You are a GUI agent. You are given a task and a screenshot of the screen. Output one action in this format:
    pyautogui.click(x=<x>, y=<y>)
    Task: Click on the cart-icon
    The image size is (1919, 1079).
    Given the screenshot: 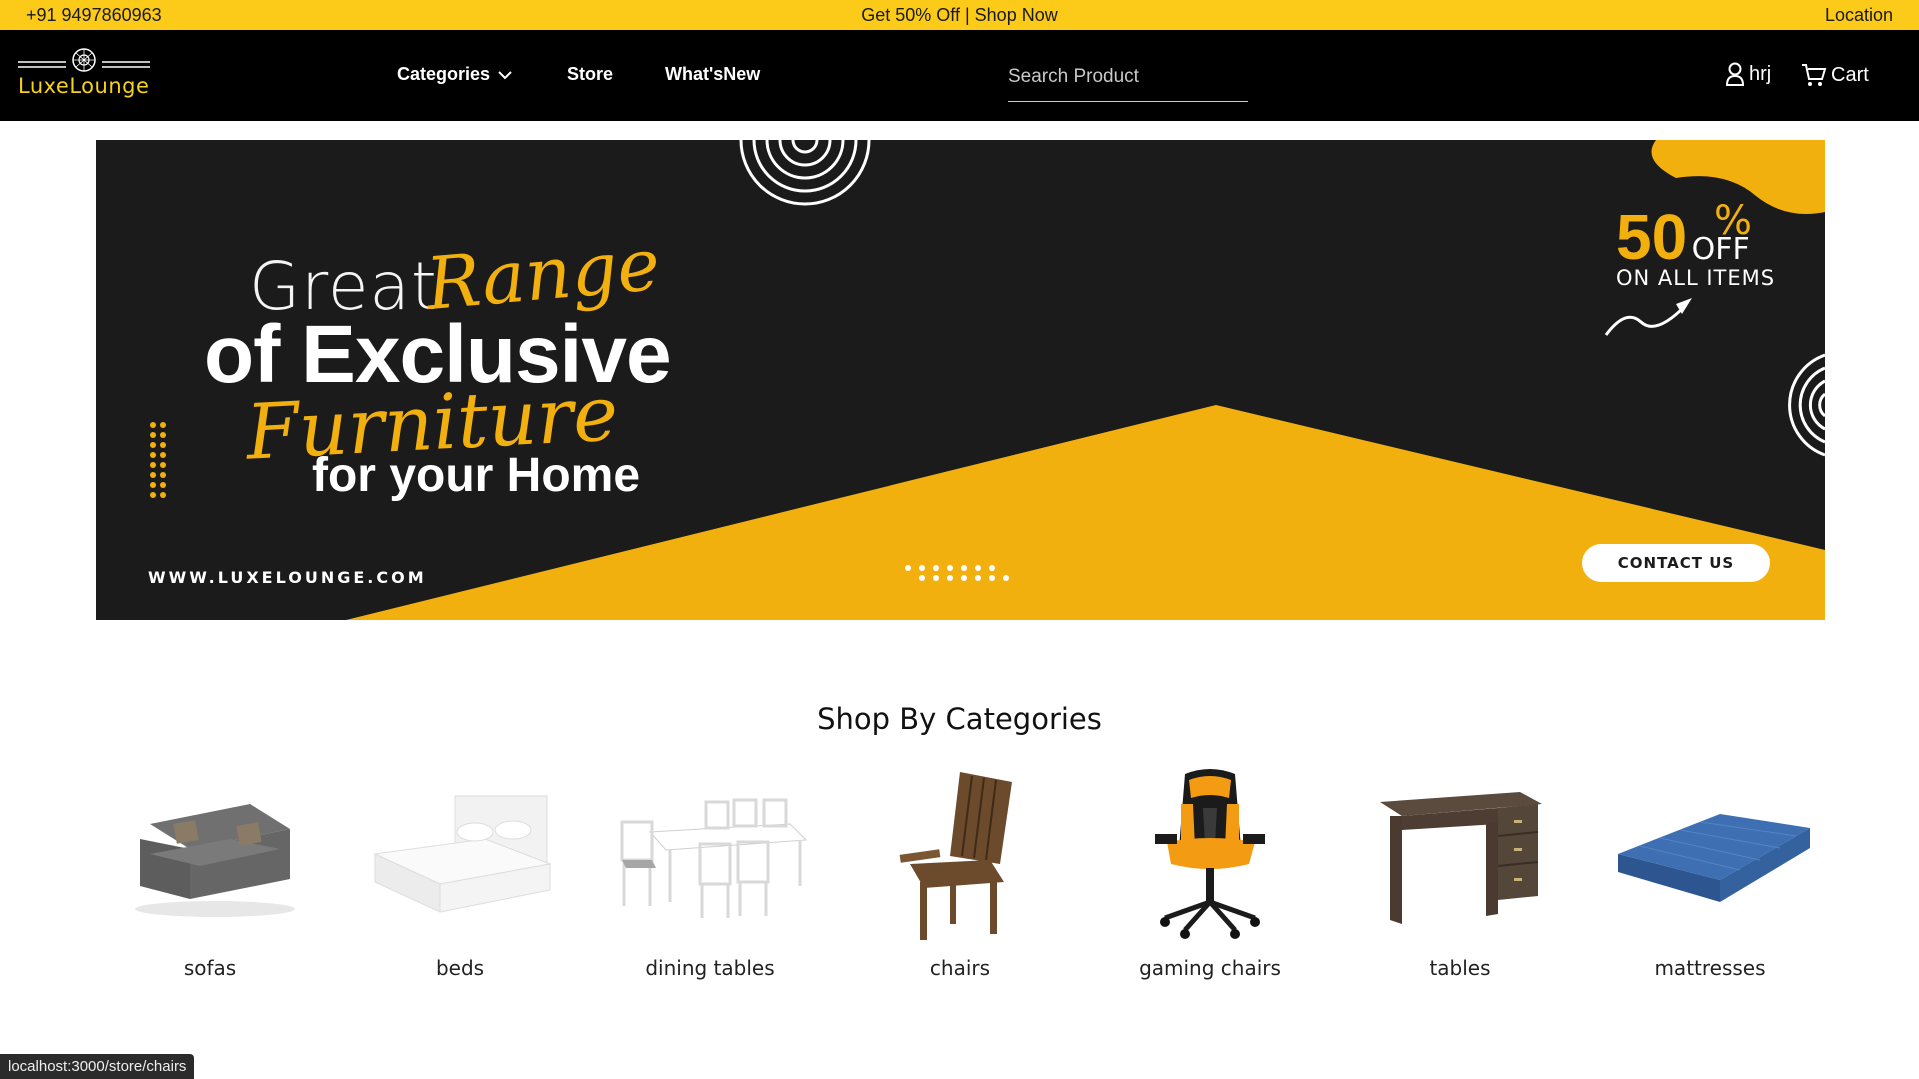 What is the action you would take?
    pyautogui.click(x=1814, y=75)
    